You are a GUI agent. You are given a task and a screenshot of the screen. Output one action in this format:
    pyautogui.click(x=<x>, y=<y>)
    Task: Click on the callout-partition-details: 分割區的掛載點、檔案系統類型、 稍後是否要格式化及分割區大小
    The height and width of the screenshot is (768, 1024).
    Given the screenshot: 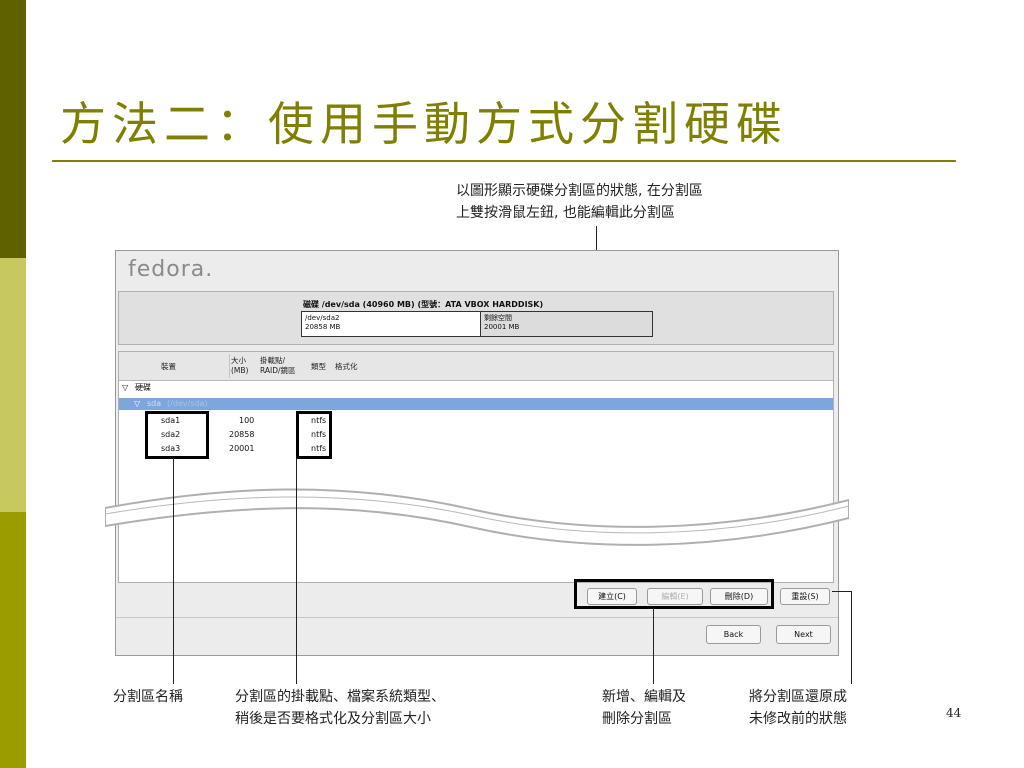 What is the action you would take?
    pyautogui.click(x=340, y=708)
    